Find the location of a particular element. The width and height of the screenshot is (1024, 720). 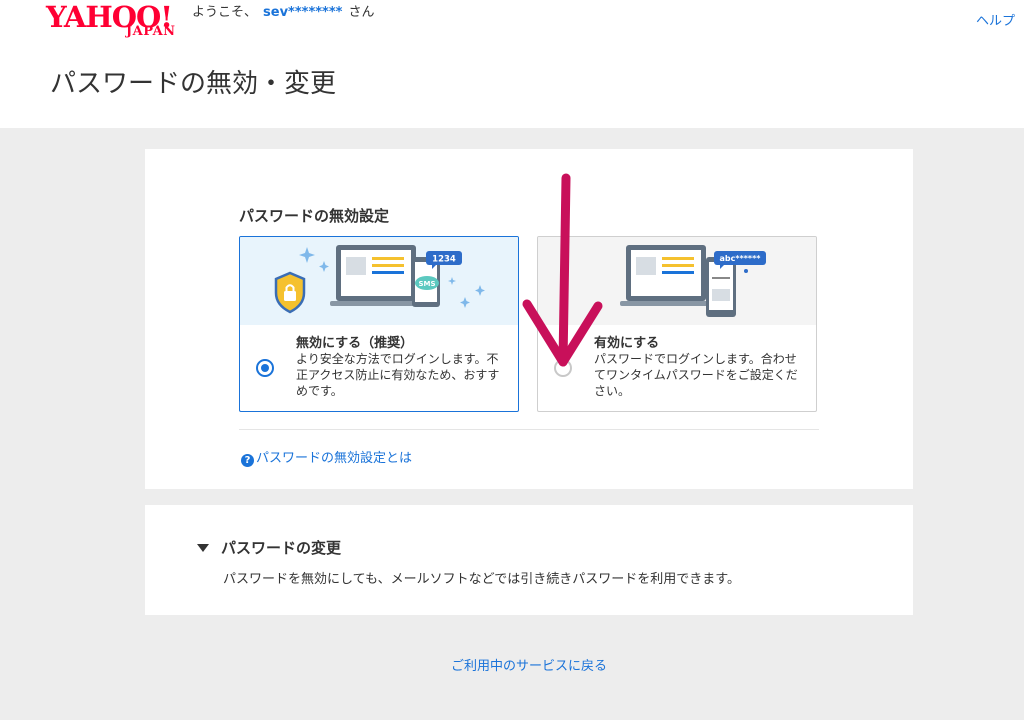

about-link-text: パスワードの無効設定とは is located at coordinates (334, 458).